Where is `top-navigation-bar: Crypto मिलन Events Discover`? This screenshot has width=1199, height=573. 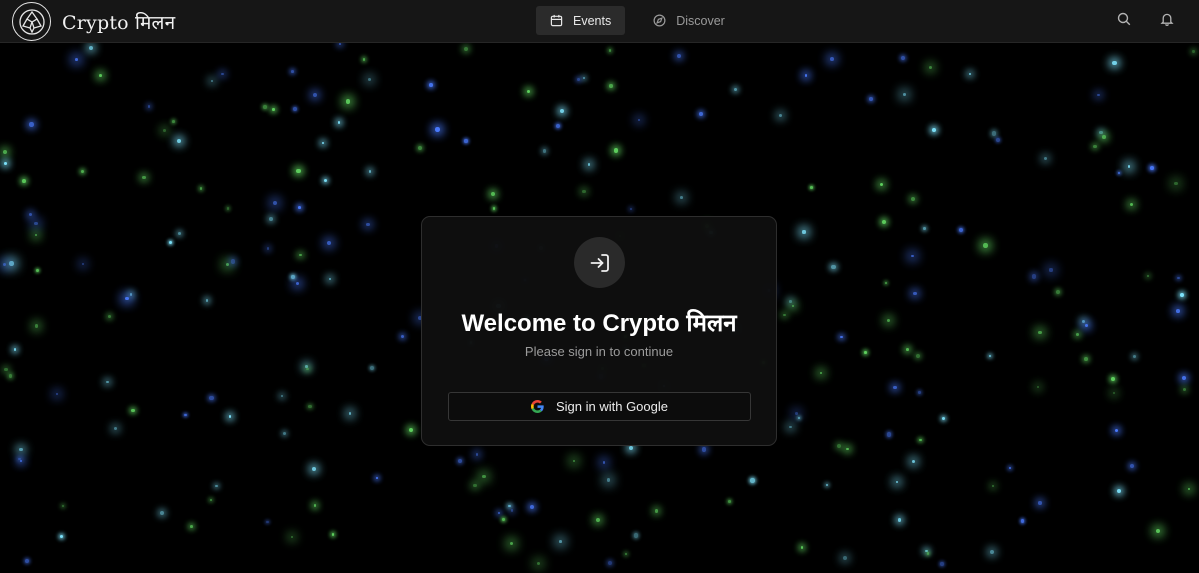
top-navigation-bar: Crypto मिलन Events Discover is located at coordinates (599, 21).